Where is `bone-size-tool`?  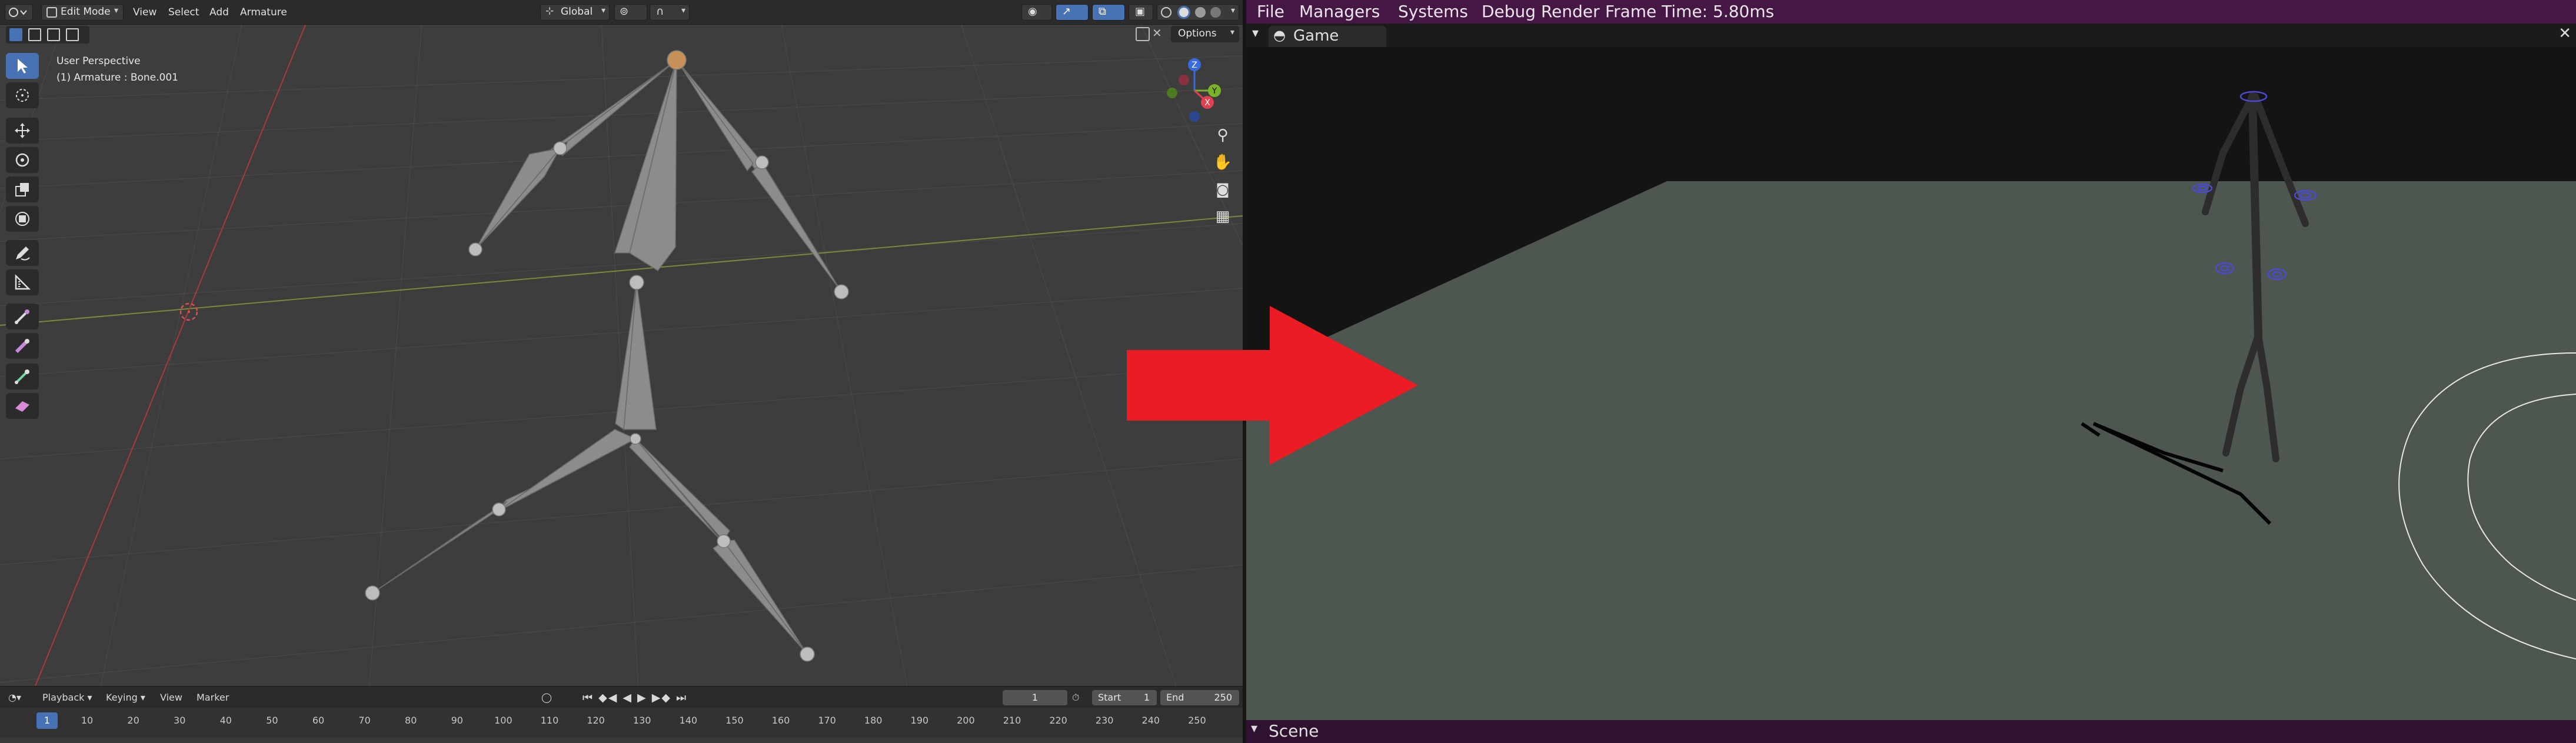
bone-size-tool is located at coordinates (22, 346).